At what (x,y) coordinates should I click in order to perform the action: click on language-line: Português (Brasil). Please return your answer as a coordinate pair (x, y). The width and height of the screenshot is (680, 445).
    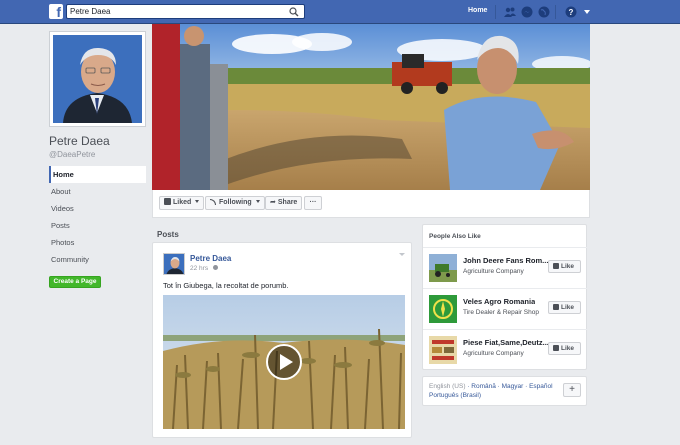
    Looking at the image, I should click on (455, 395).